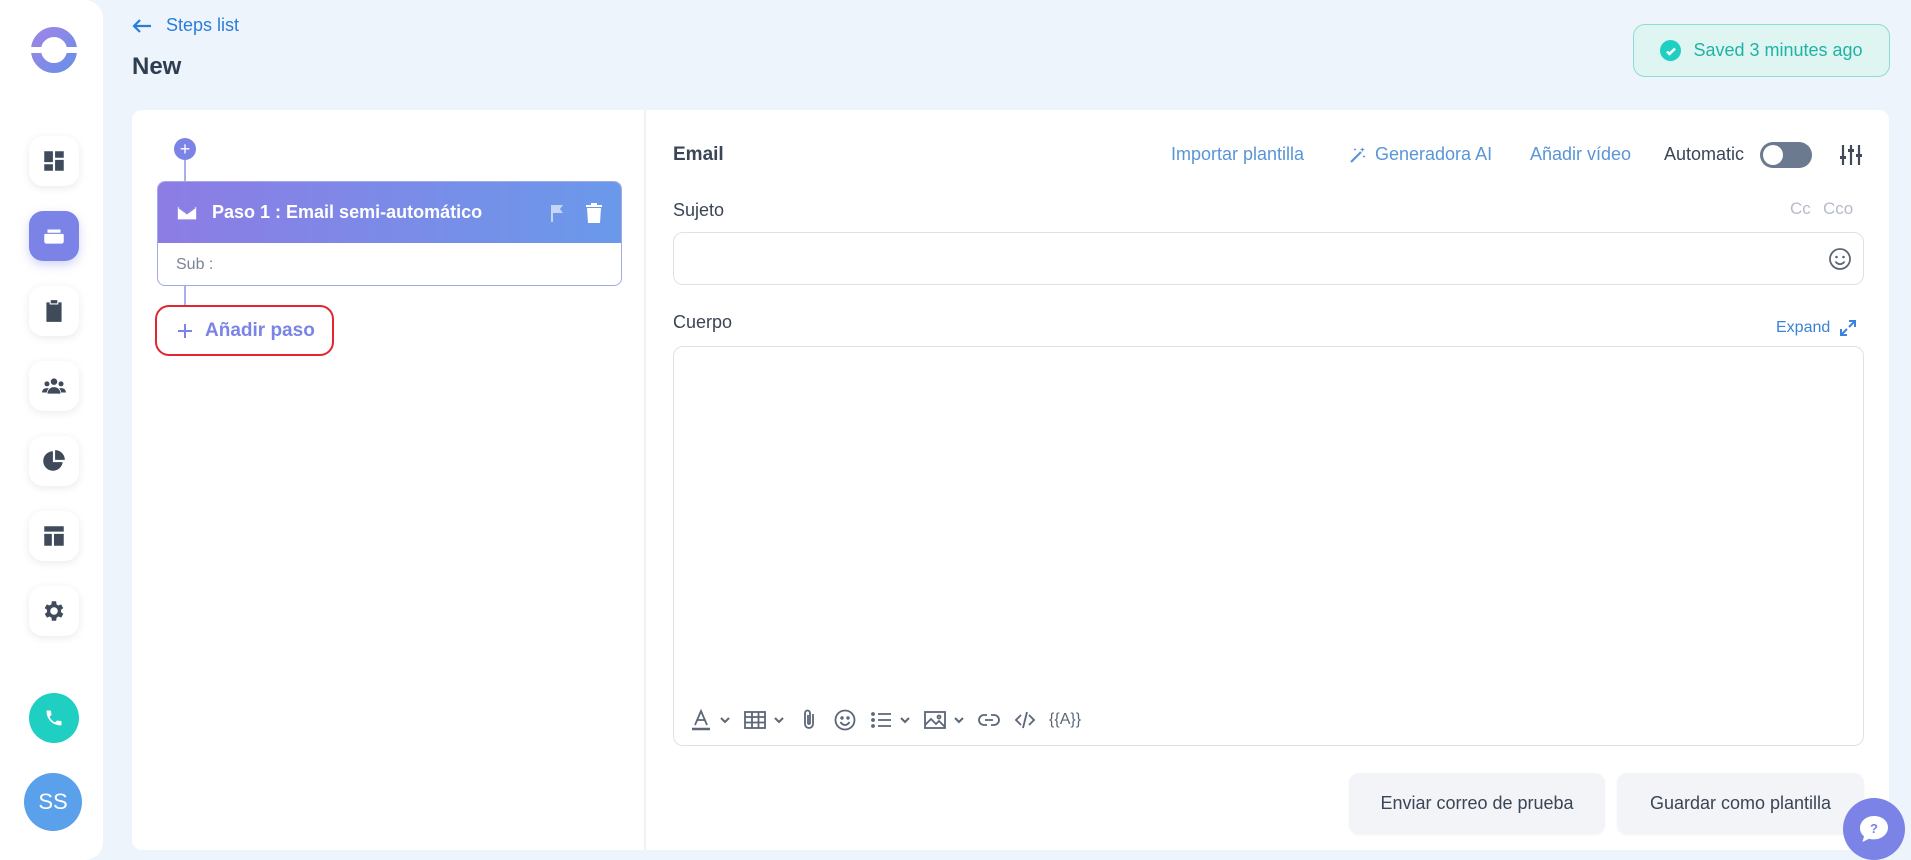  I want to click on link-button, so click(989, 720).